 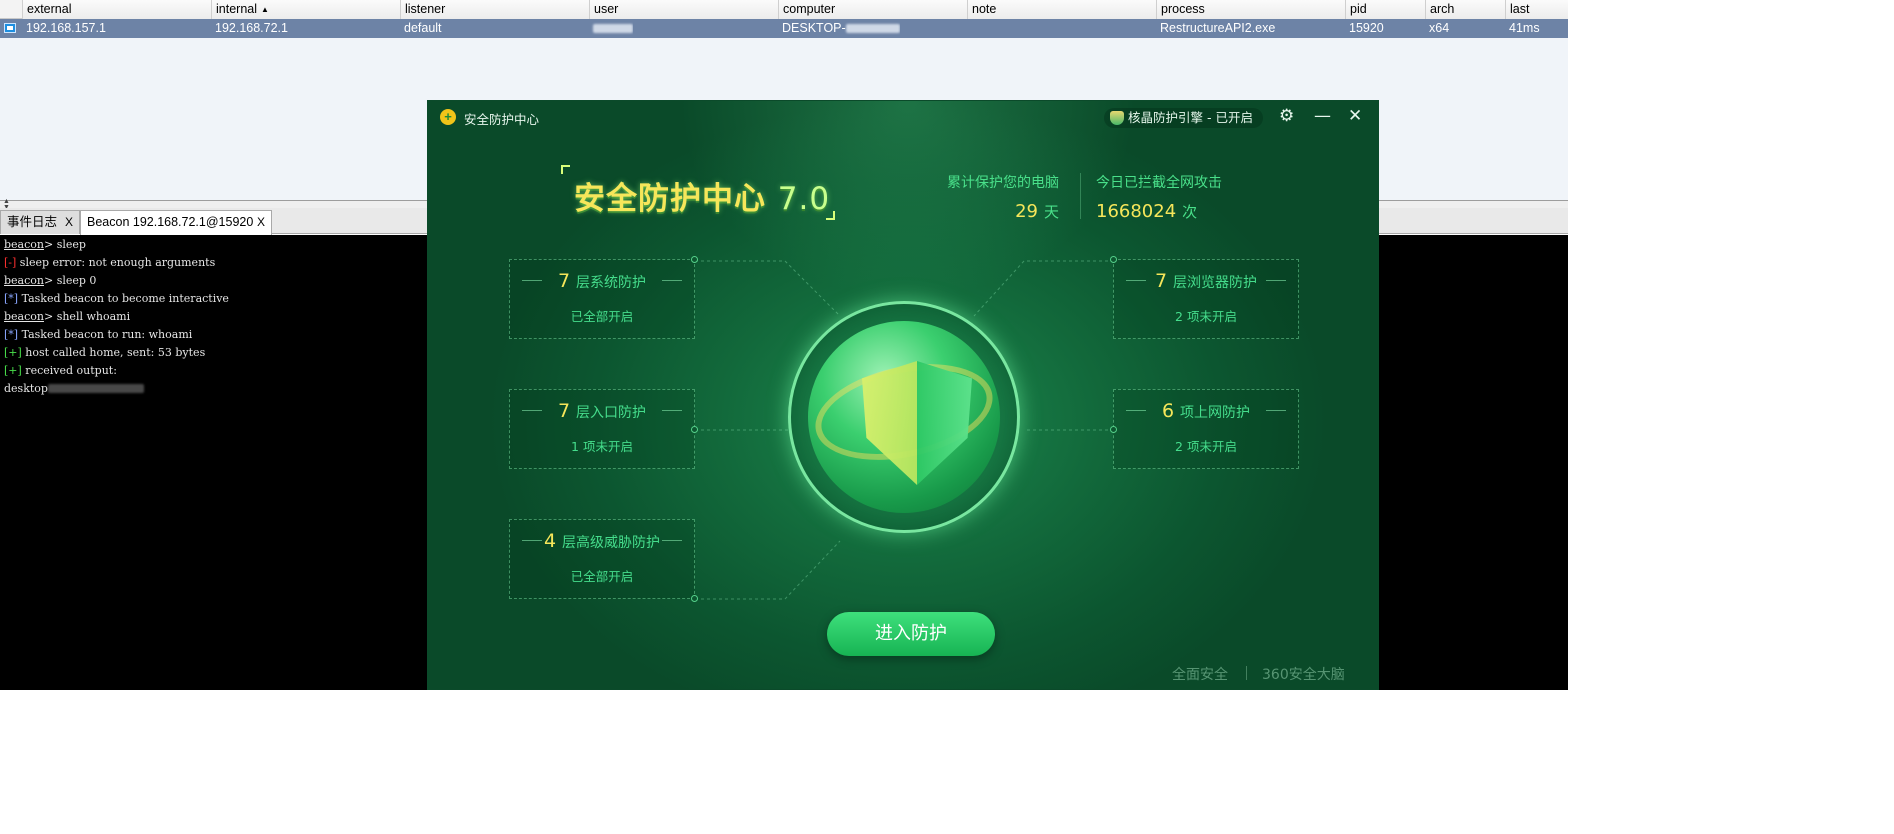 What do you see at coordinates (1524, 28) in the screenshot?
I see `cell-last: 41ms` at bounding box center [1524, 28].